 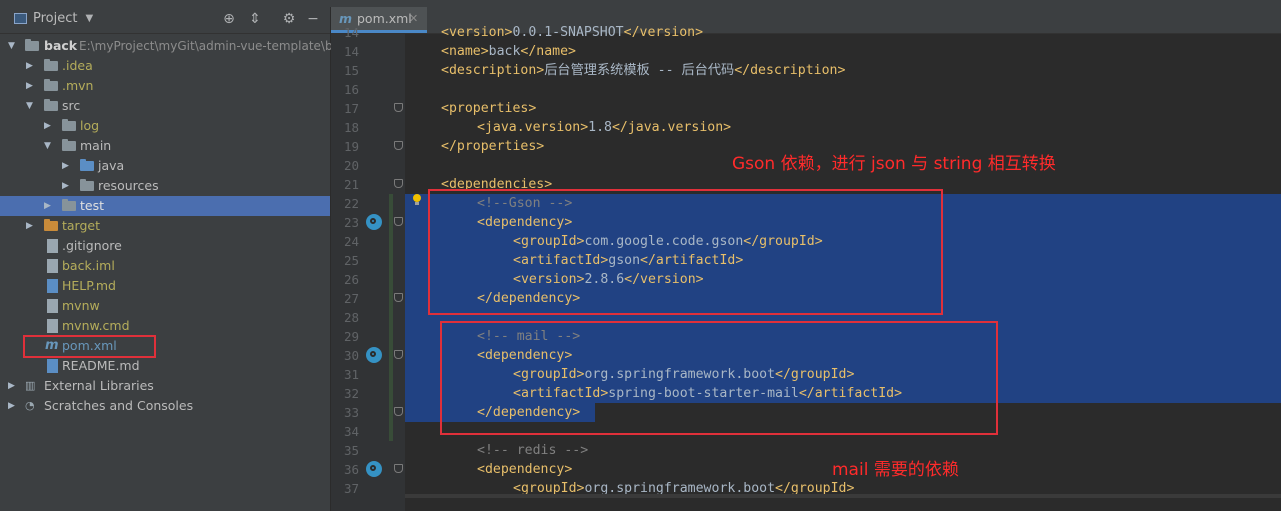 I want to click on project-panel-title: Project, so click(x=55, y=18).